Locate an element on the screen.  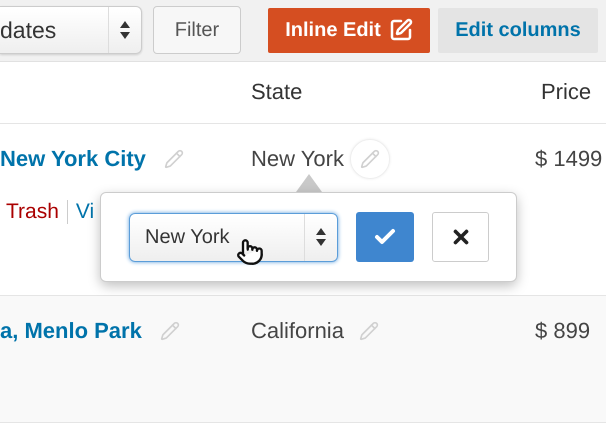
cancel-button is located at coordinates (460, 237).